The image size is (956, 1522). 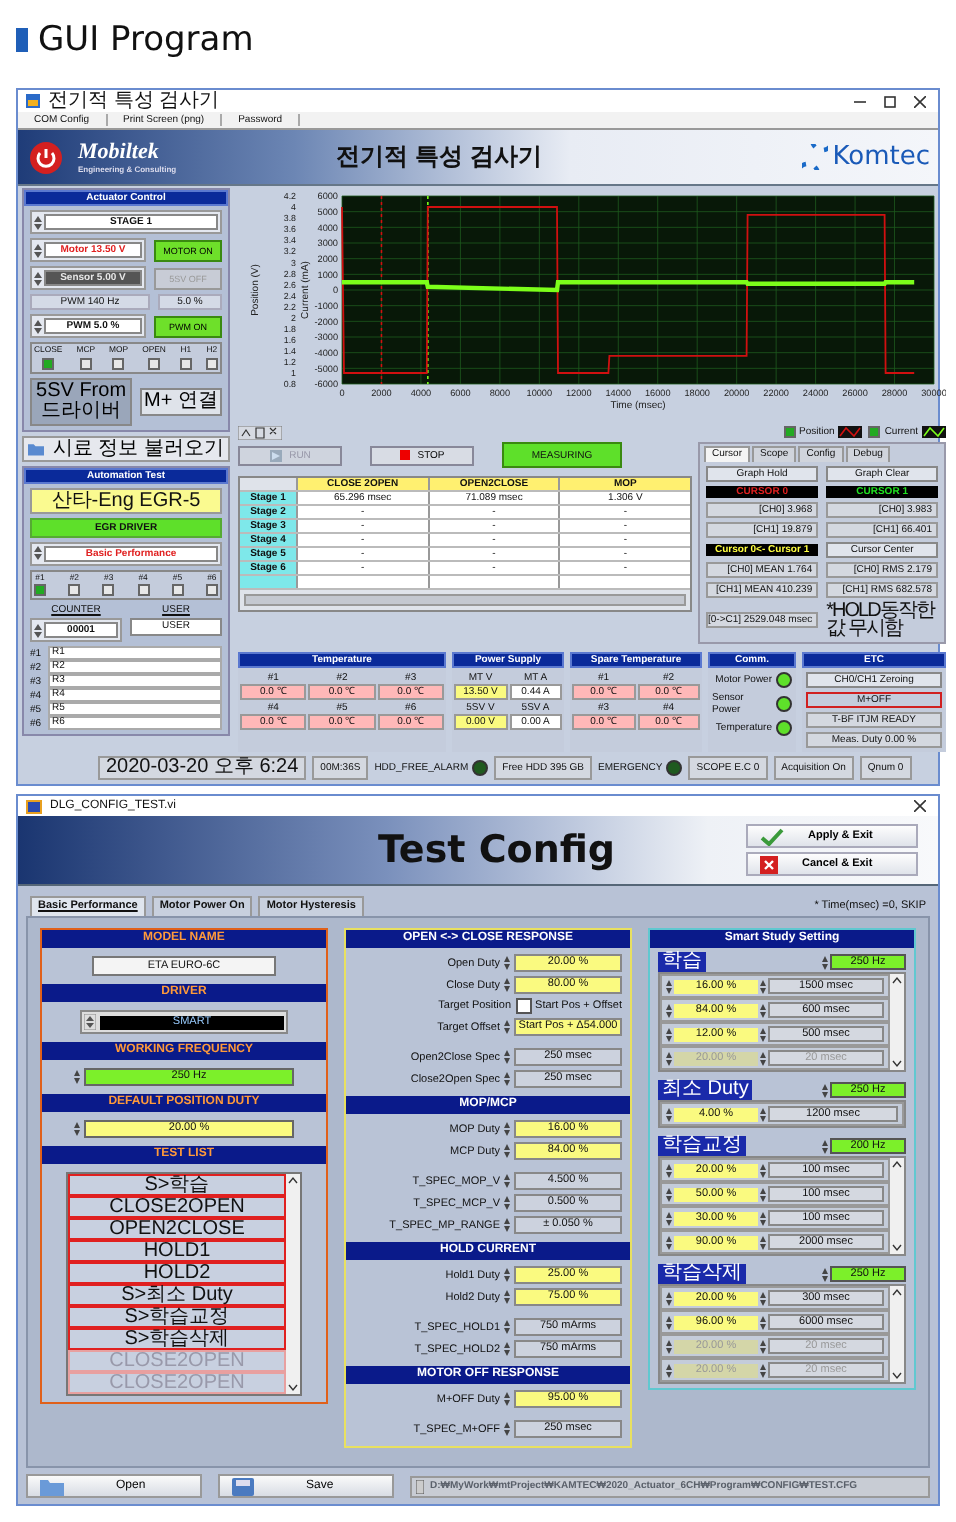 What do you see at coordinates (890, 101) in the screenshot?
I see `maximize-icon` at bounding box center [890, 101].